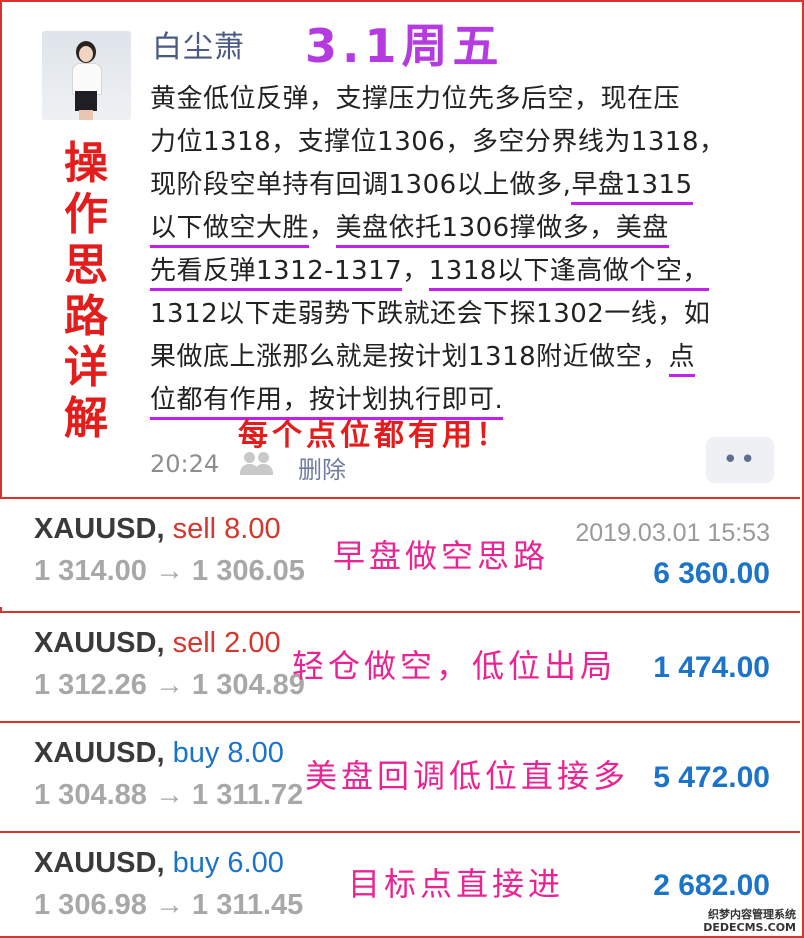 This screenshot has height=938, width=804. What do you see at coordinates (430, 314) in the screenshot?
I see `body-text: 1312以下走弱势下跌就还会下探1302一线，如` at bounding box center [430, 314].